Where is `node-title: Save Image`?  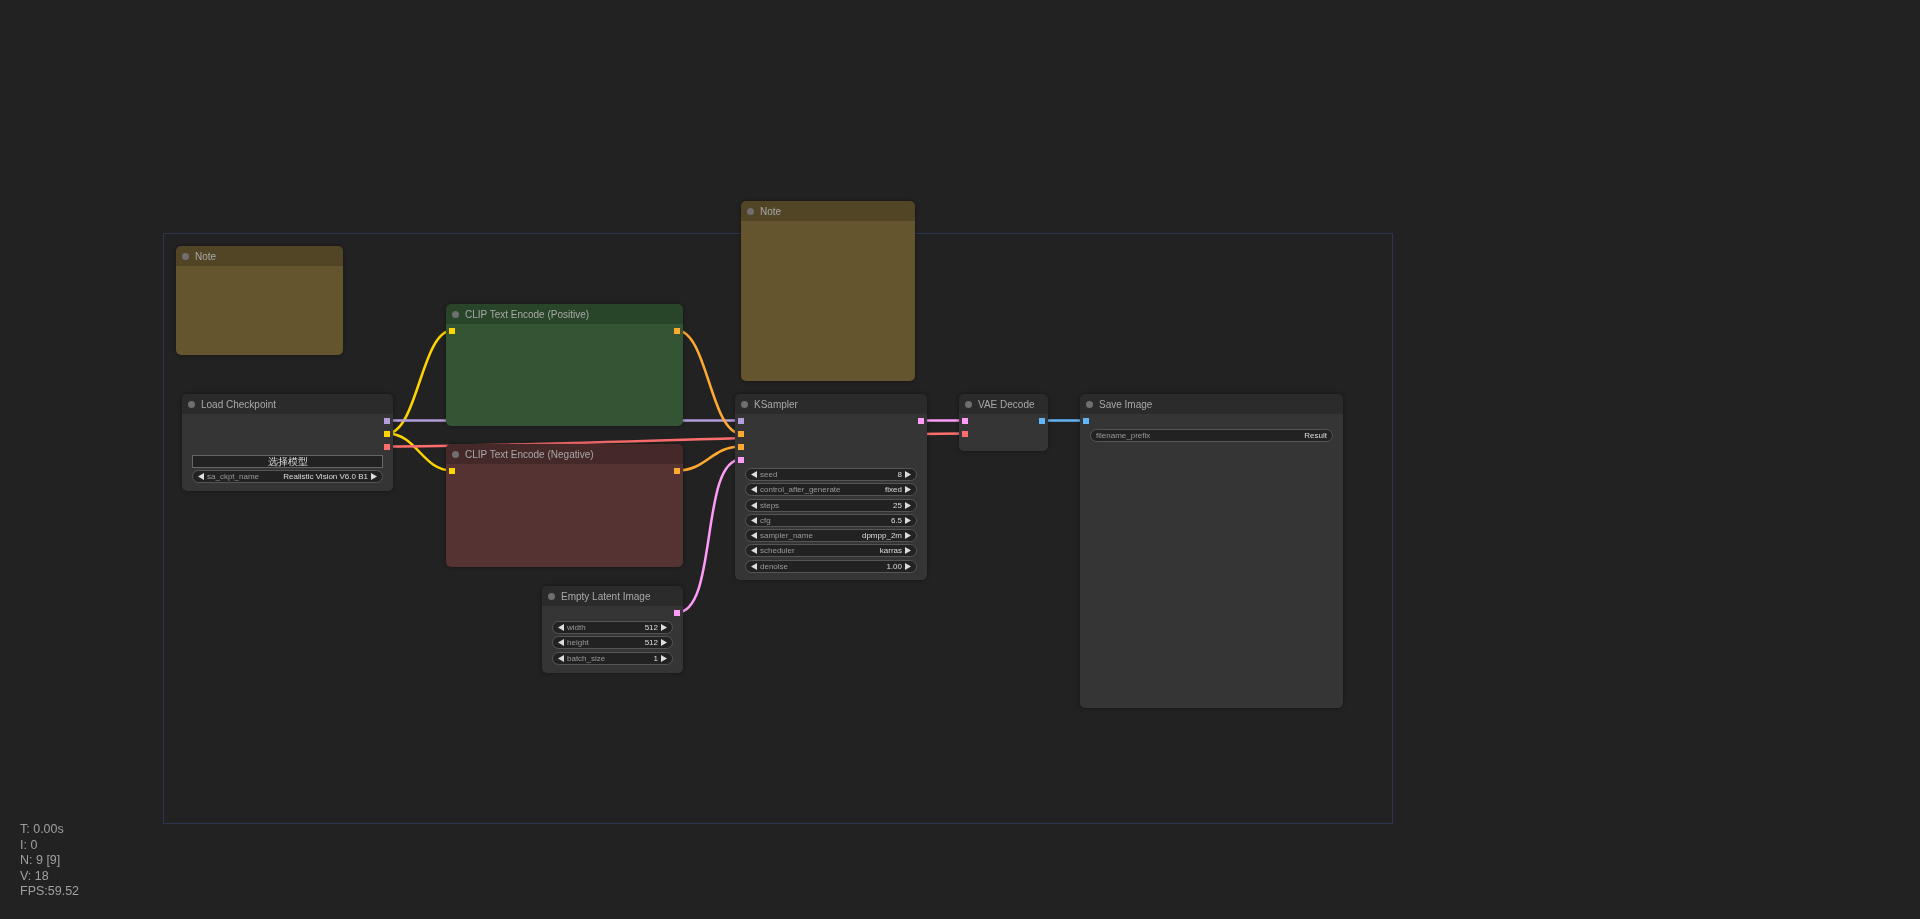
node-title: Save Image is located at coordinates (1126, 404).